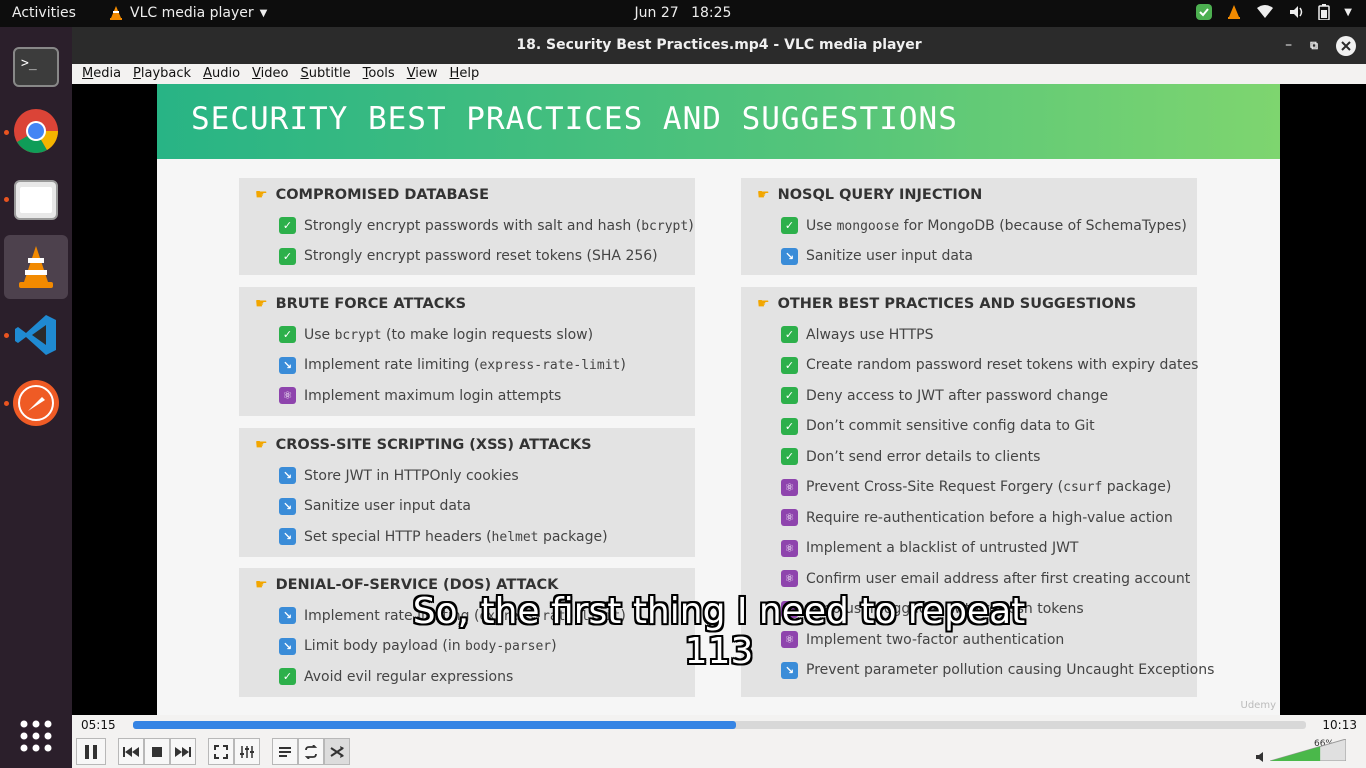 This screenshot has height=768, width=1366. I want to click on pause-button, so click(91, 751).